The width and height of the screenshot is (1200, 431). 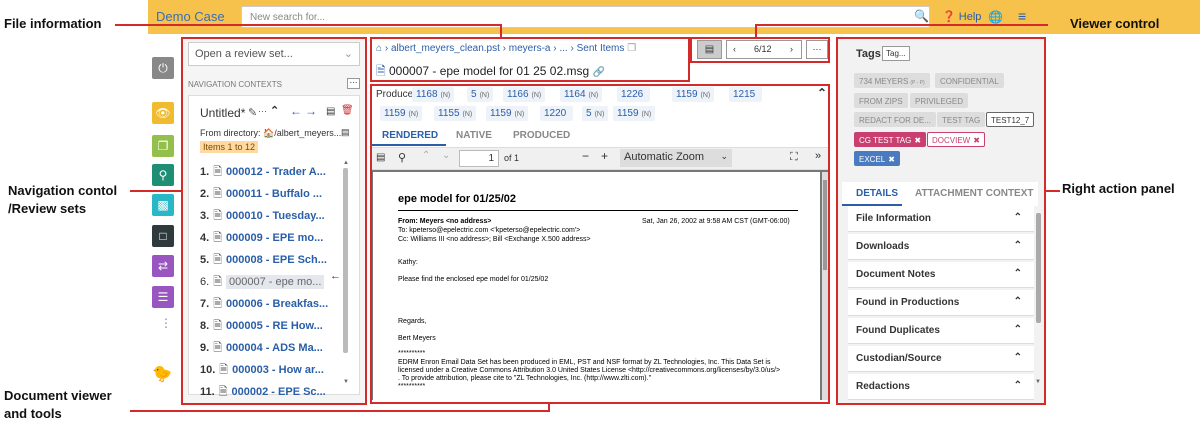 What do you see at coordinates (995, 17) in the screenshot?
I see `globe-icon: 🌐` at bounding box center [995, 17].